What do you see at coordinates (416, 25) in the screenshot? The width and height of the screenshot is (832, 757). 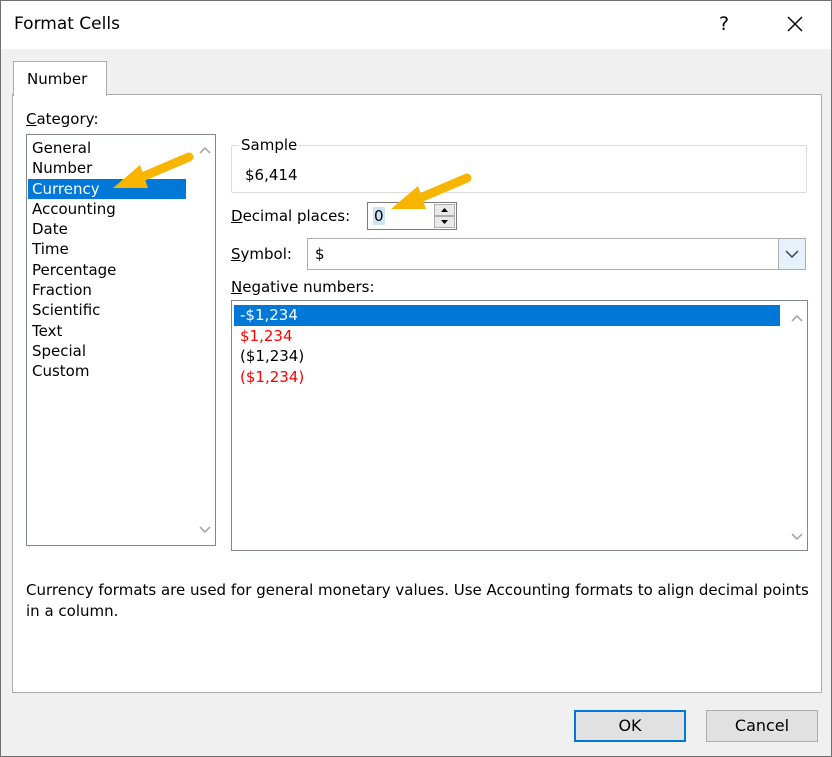 I see `title-bar: Format Cells ?` at bounding box center [416, 25].